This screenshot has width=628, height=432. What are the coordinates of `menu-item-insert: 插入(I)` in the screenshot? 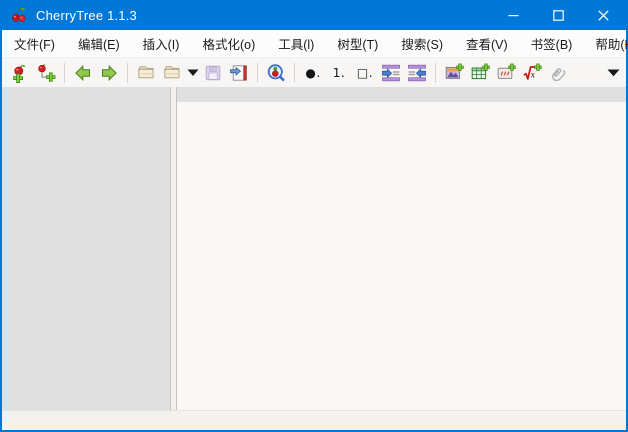 It's located at (161, 43).